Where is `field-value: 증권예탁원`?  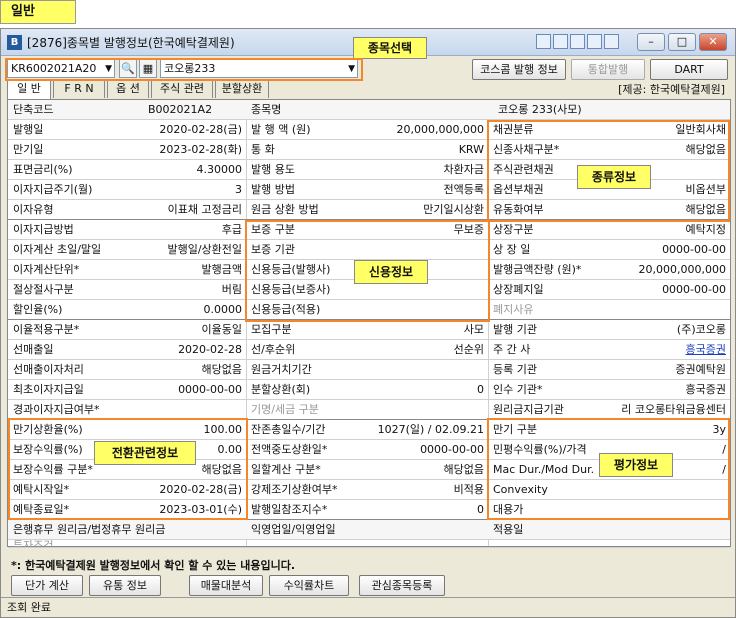 field-value: 증권예탁원 is located at coordinates (700, 369).